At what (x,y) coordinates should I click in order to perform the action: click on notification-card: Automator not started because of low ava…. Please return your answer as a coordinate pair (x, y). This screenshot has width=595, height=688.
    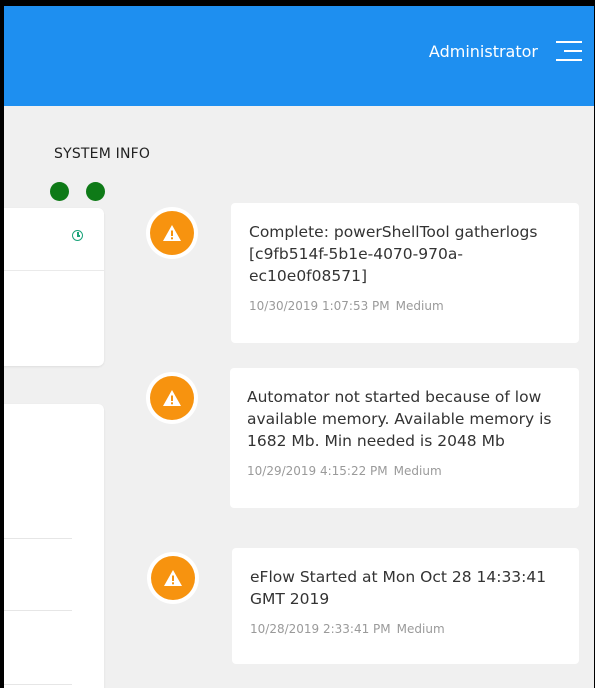
    Looking at the image, I should click on (404, 438).